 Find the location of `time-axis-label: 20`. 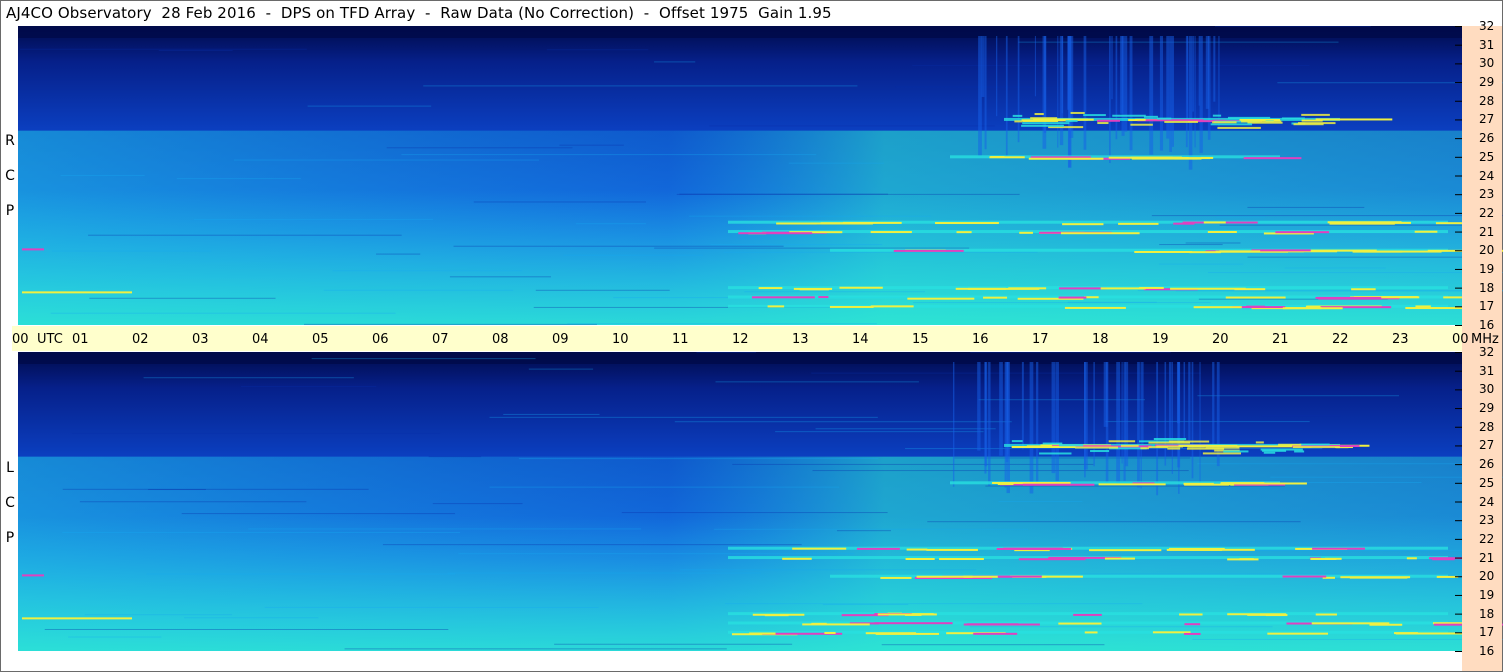

time-axis-label: 20 is located at coordinates (1220, 339).